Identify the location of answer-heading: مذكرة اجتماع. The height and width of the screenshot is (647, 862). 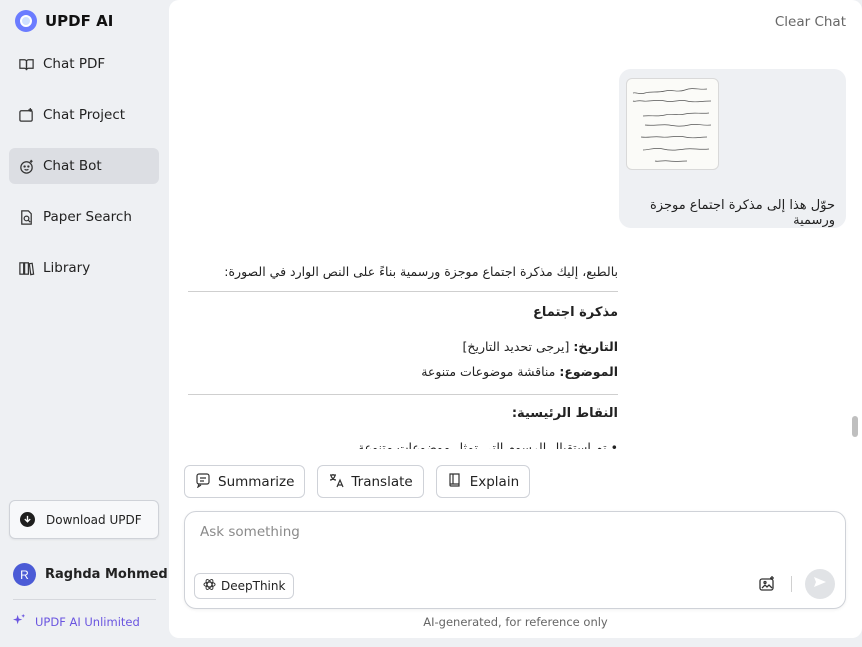
(575, 312).